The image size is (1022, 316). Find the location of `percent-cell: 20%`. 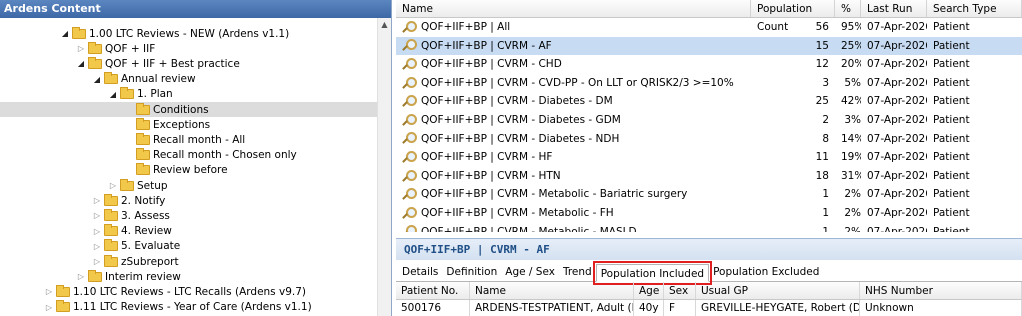

percent-cell: 20% is located at coordinates (851, 64).